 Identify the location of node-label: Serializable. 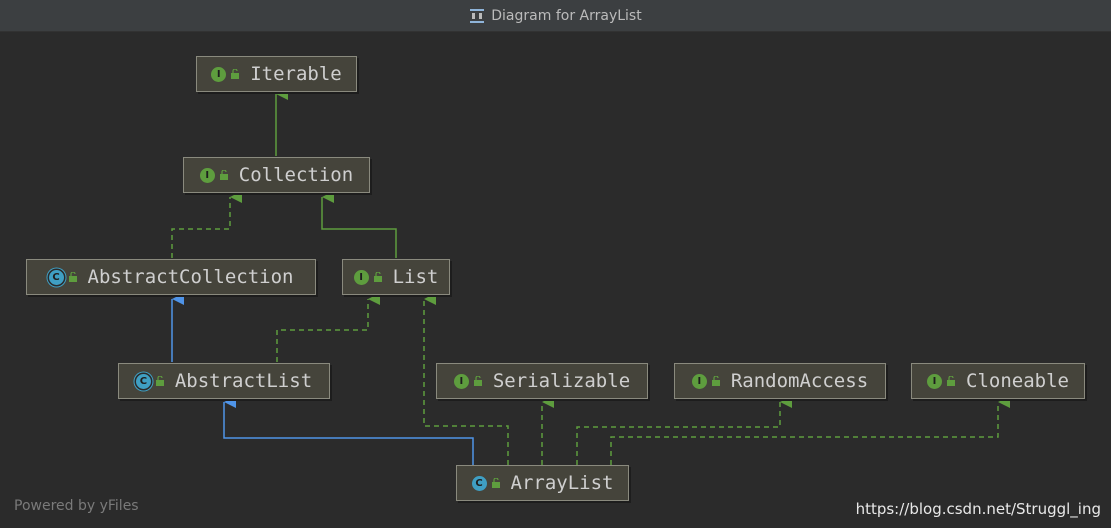
(561, 381).